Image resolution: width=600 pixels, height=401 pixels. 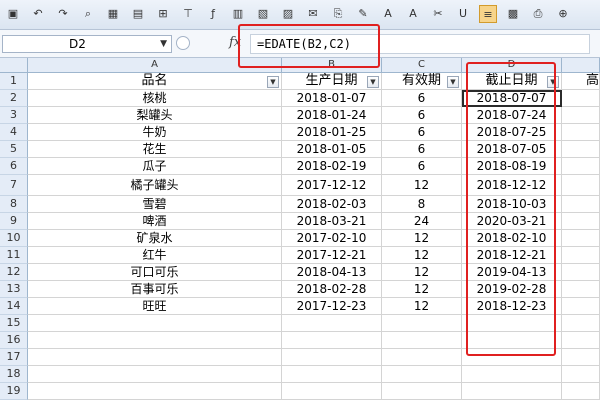 I want to click on table-icon: ▦, so click(x=113, y=14).